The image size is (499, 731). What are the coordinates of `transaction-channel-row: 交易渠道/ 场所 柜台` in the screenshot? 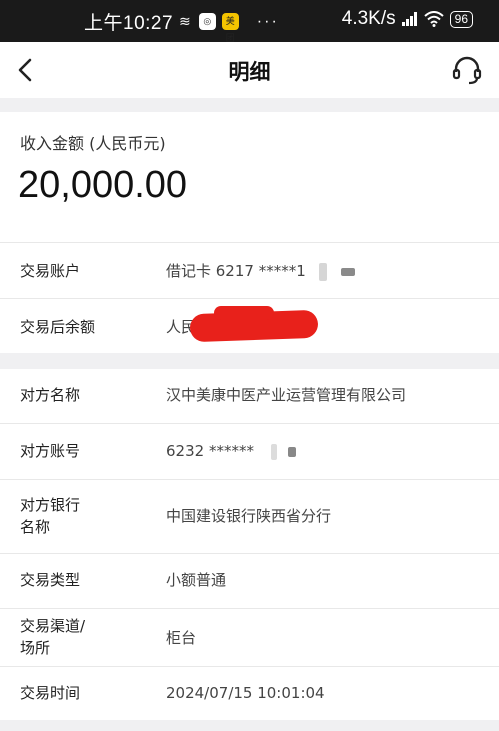 It's located at (249, 637).